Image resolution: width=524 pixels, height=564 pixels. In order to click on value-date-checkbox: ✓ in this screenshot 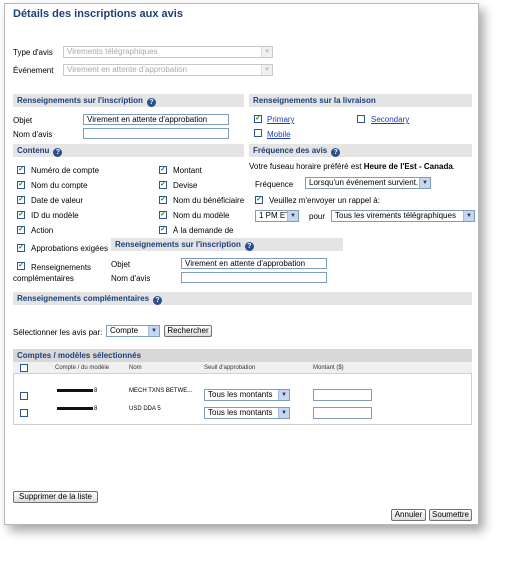, I will do `click(21, 200)`.